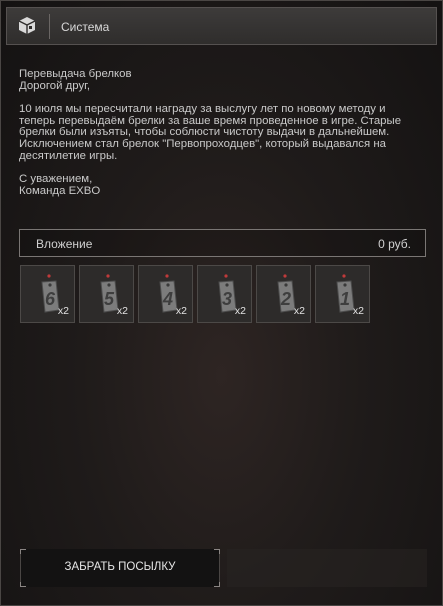  What do you see at coordinates (327, 568) in the screenshot?
I see `button-area-filler` at bounding box center [327, 568].